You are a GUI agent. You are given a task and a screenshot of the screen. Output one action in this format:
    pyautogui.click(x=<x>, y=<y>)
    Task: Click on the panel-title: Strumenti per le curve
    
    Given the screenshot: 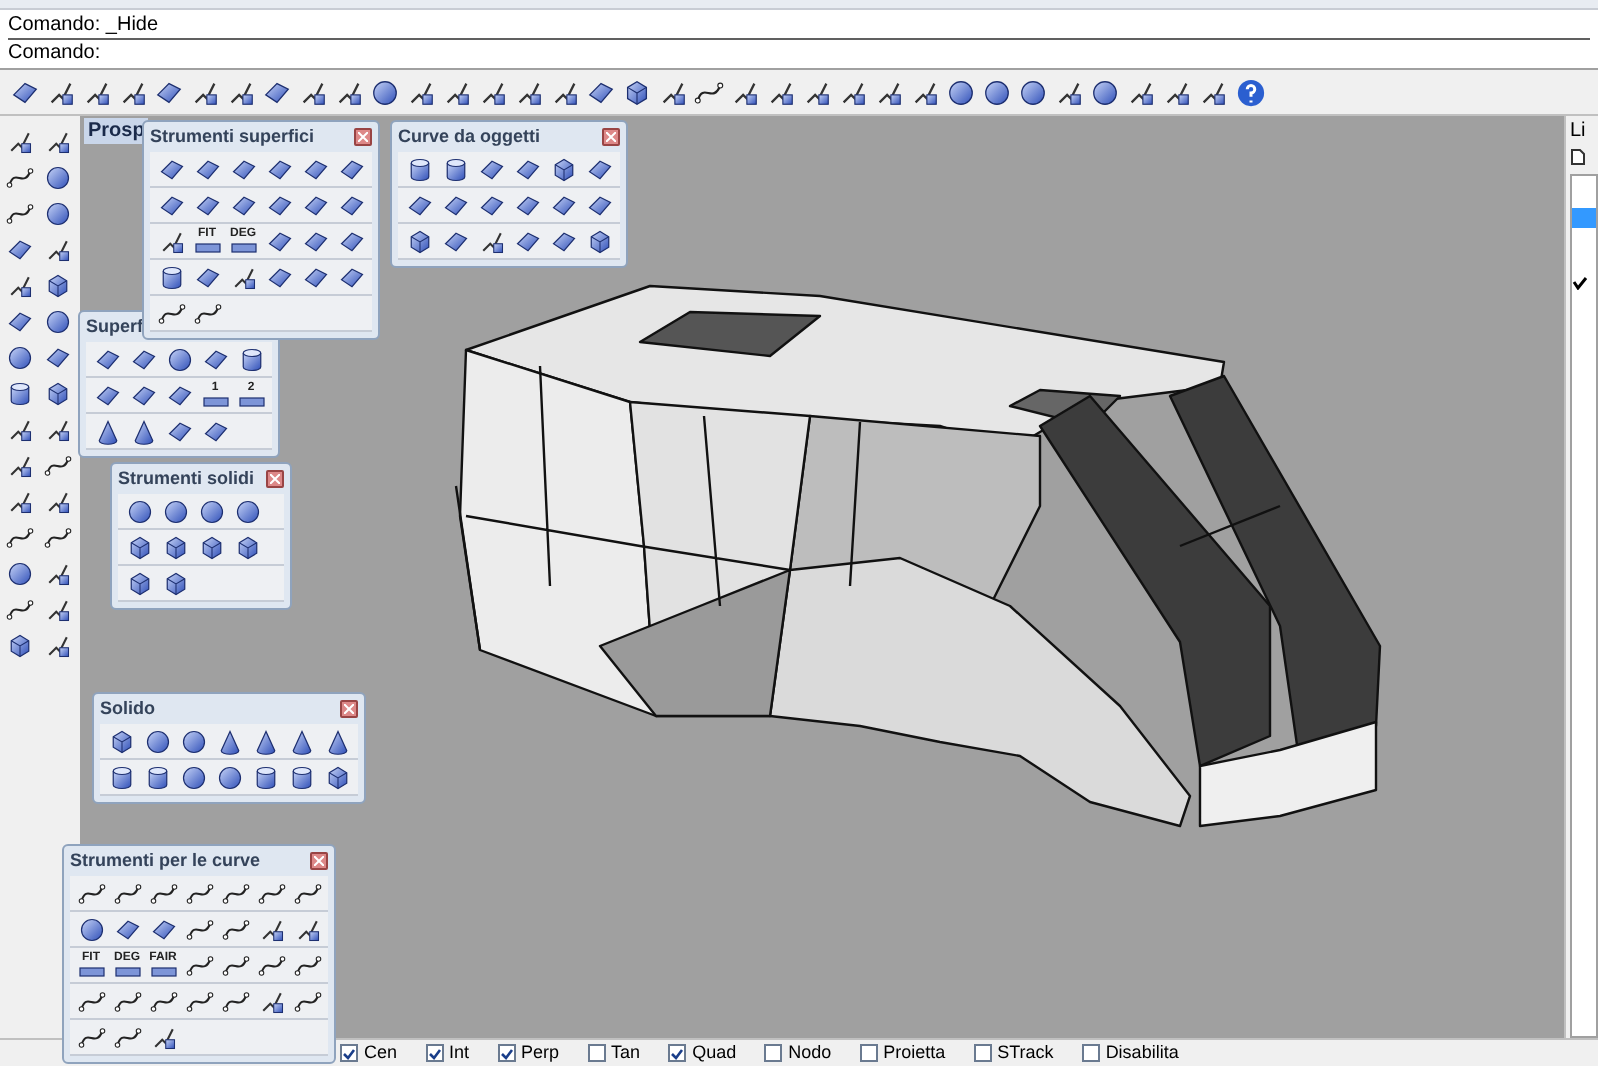 What is the action you would take?
    pyautogui.click(x=165, y=860)
    